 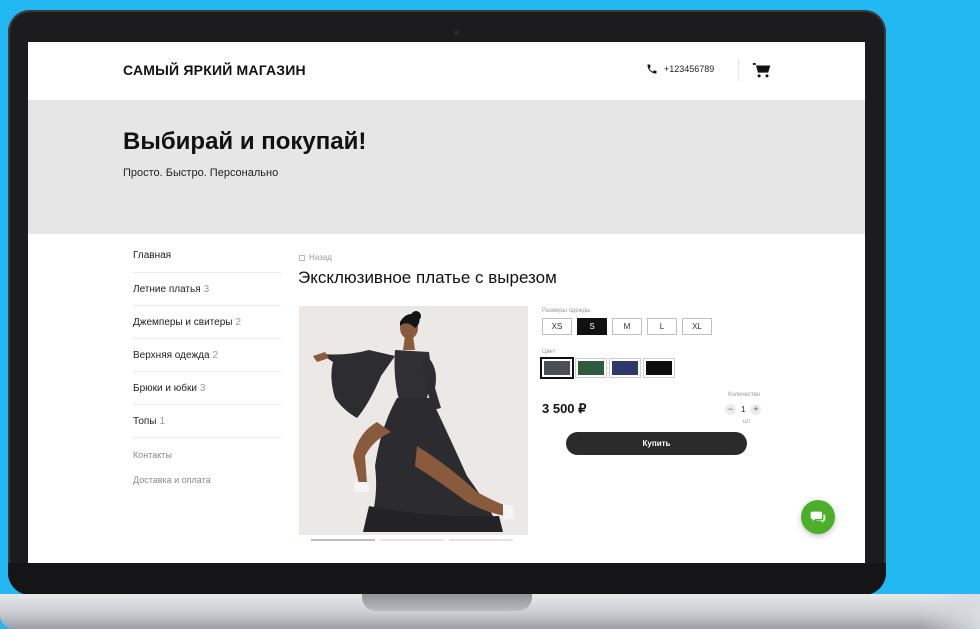 I want to click on quantity-decrease-button: −, so click(x=730, y=409).